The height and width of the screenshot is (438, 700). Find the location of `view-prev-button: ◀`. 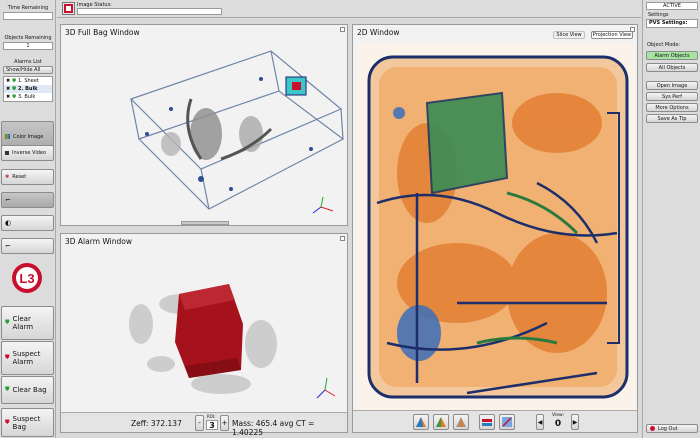

view-prev-button: ◀ is located at coordinates (540, 422).